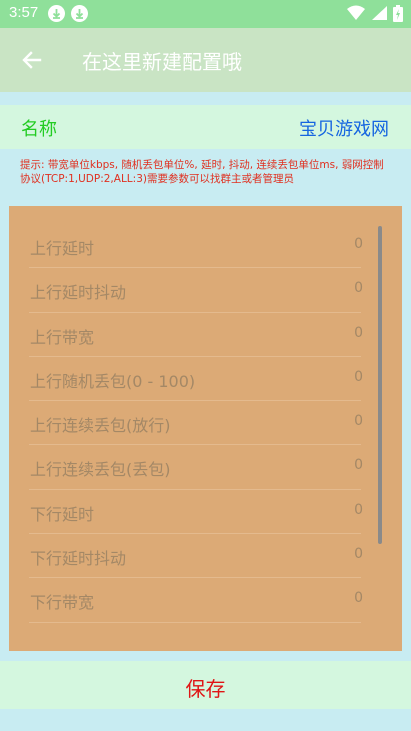  I want to click on app-bar: 在这里新建配置哦, so click(205, 60).